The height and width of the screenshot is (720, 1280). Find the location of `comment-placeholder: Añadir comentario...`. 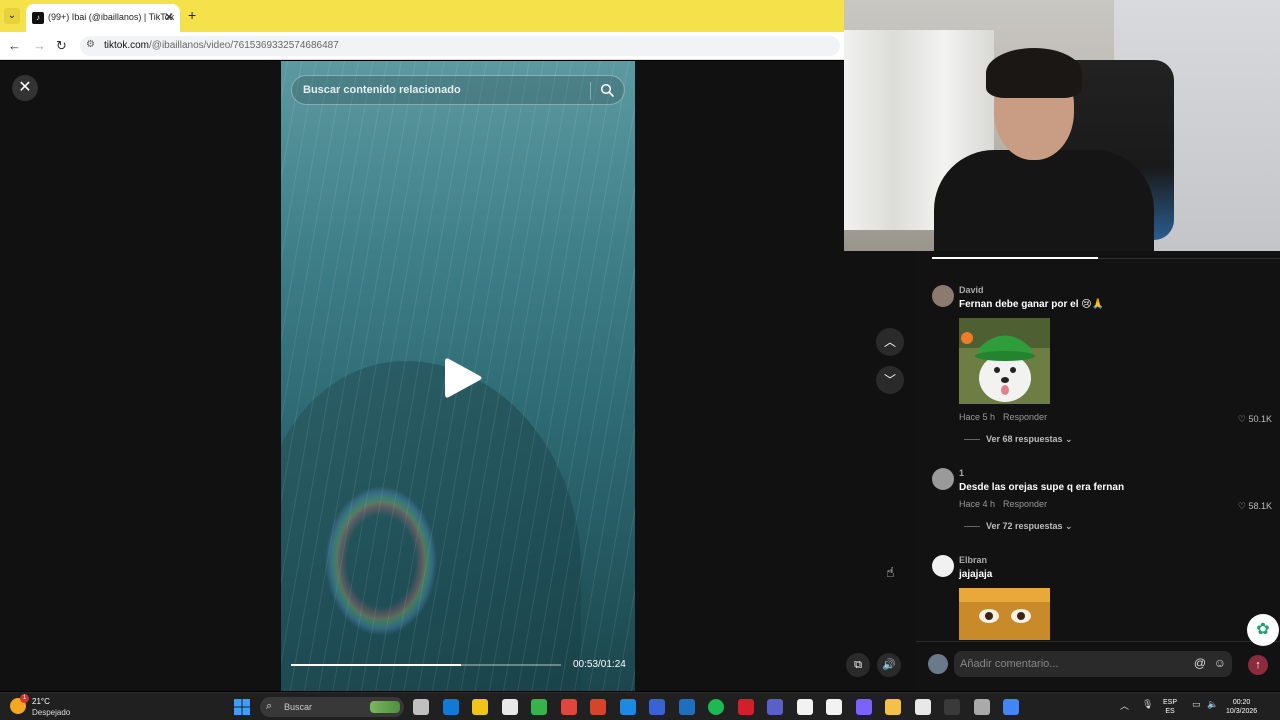

comment-placeholder: Añadir comentario... is located at coordinates (1009, 664).